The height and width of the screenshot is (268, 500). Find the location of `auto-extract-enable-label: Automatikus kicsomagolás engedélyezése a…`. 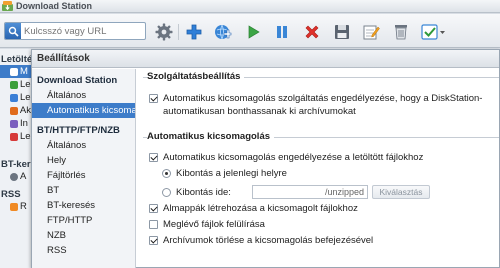

auto-extract-enable-label: Automatikus kicsomagolás engedélyezése a… is located at coordinates (293, 157).